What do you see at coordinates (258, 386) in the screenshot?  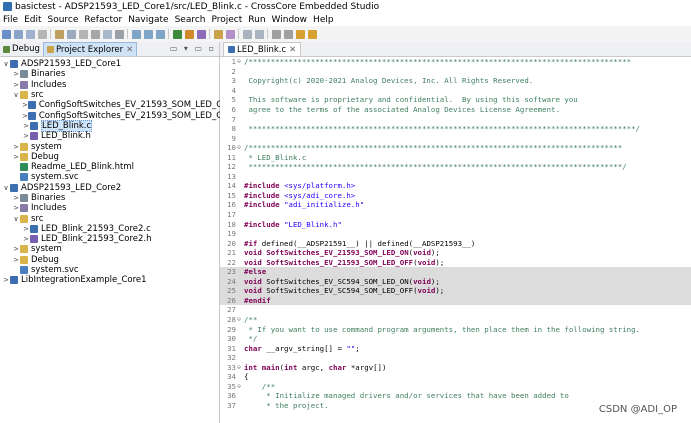 I see `code-text: /**` at bounding box center [258, 386].